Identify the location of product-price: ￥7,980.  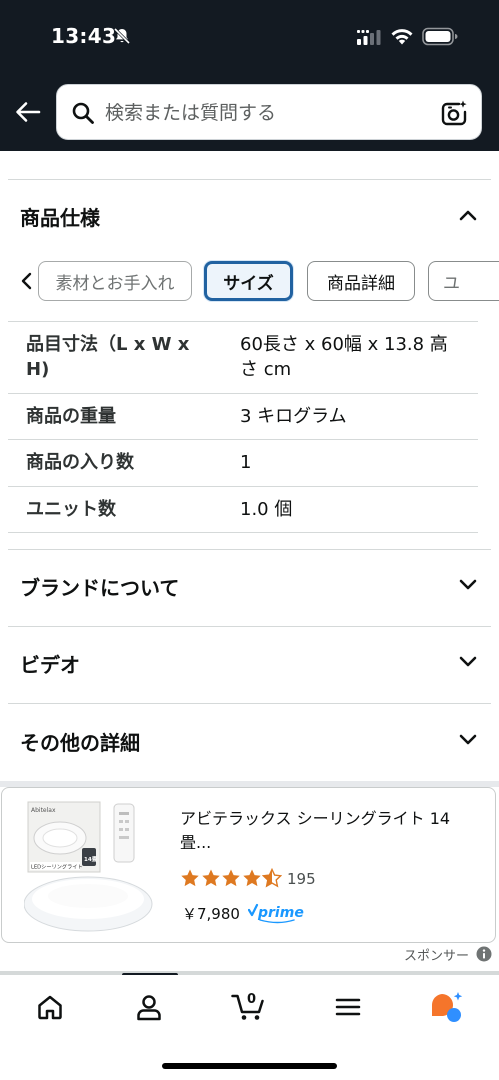
(211, 914).